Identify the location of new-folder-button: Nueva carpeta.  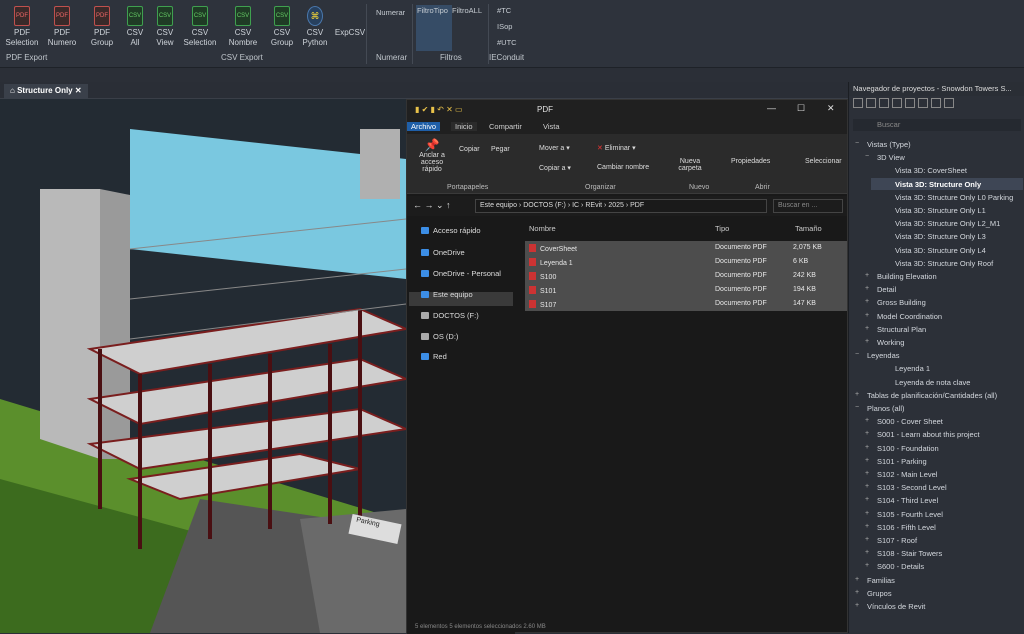
(690, 165).